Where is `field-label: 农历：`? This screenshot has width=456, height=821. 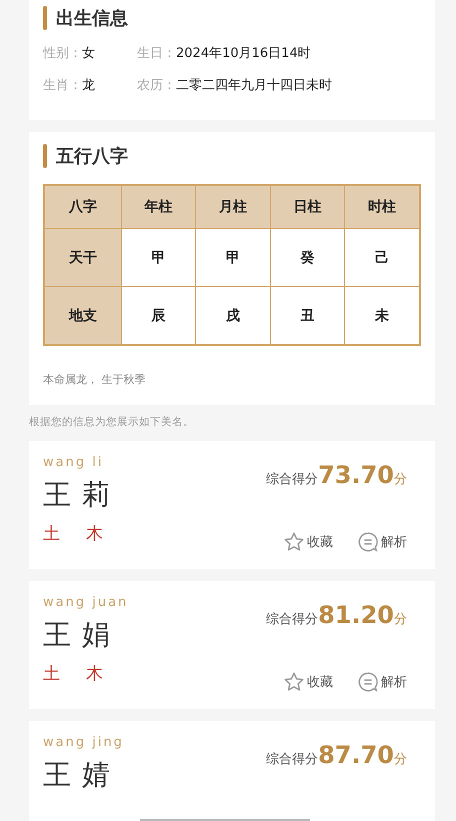
field-label: 农历： is located at coordinates (156, 85).